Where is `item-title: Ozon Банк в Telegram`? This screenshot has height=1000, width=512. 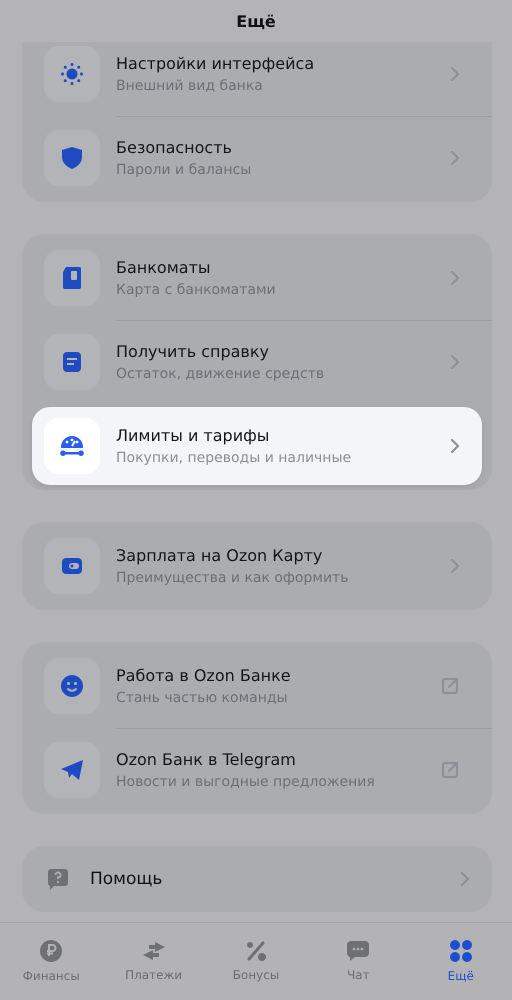
item-title: Ozon Банк в Telegram is located at coordinates (206, 759).